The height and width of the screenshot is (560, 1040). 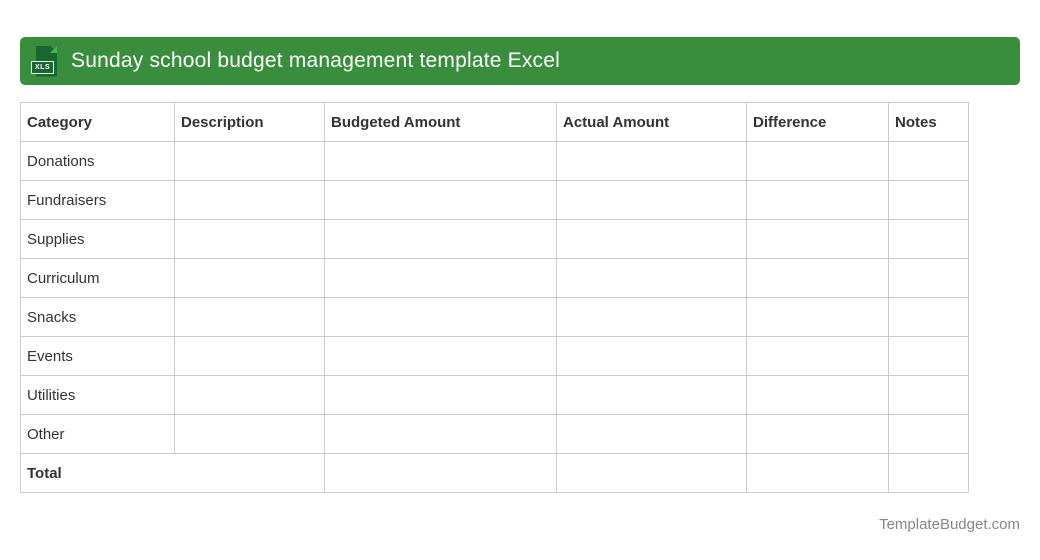 What do you see at coordinates (97, 434) in the screenshot?
I see `row-label-other: Other` at bounding box center [97, 434].